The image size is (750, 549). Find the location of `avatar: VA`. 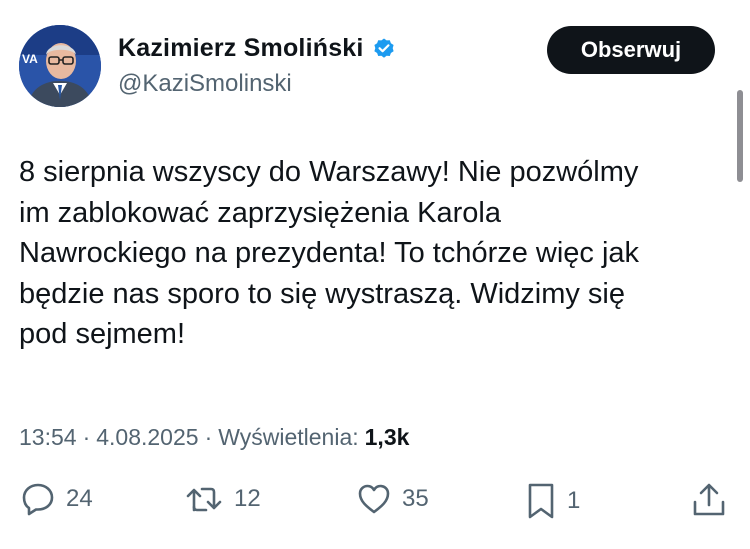

avatar: VA is located at coordinates (60, 66).